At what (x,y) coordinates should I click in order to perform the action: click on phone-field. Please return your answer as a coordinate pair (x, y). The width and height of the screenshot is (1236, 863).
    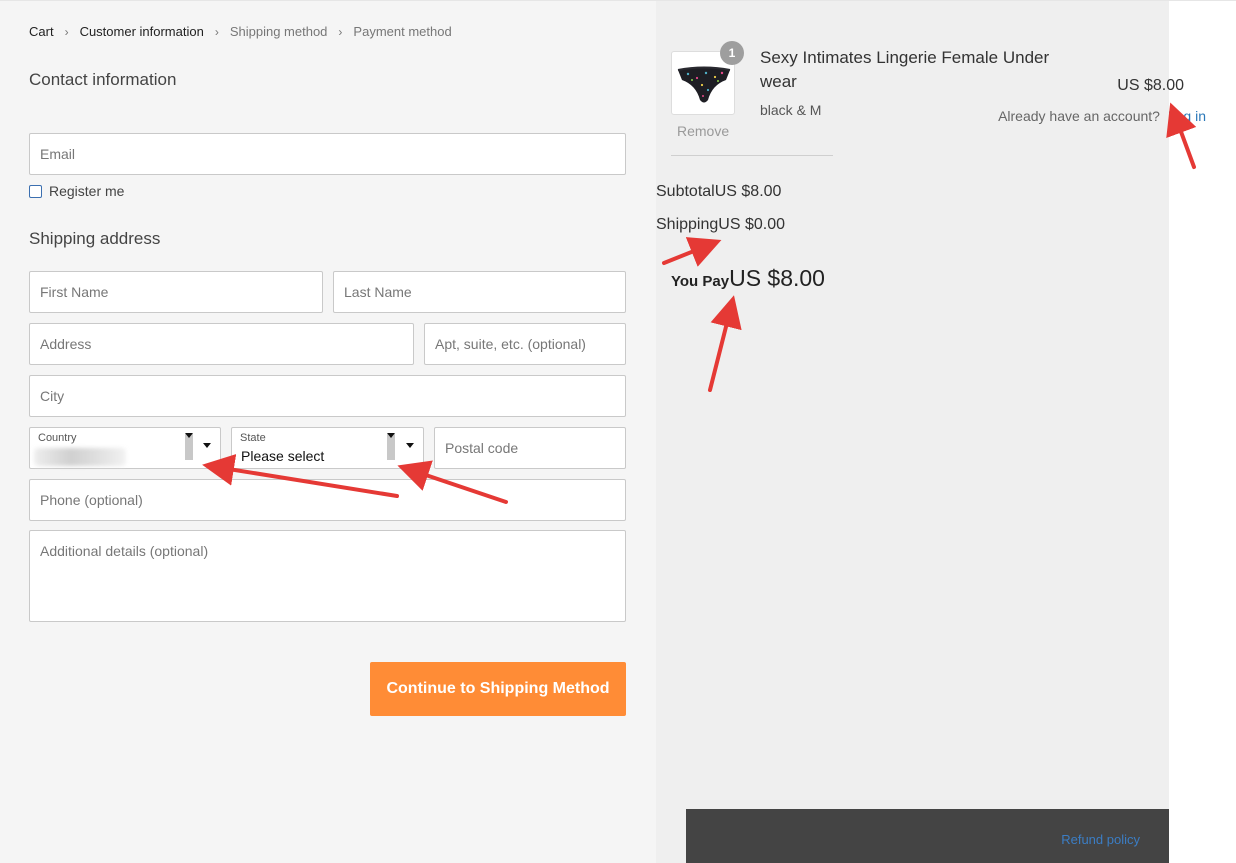
    Looking at the image, I should click on (327, 500).